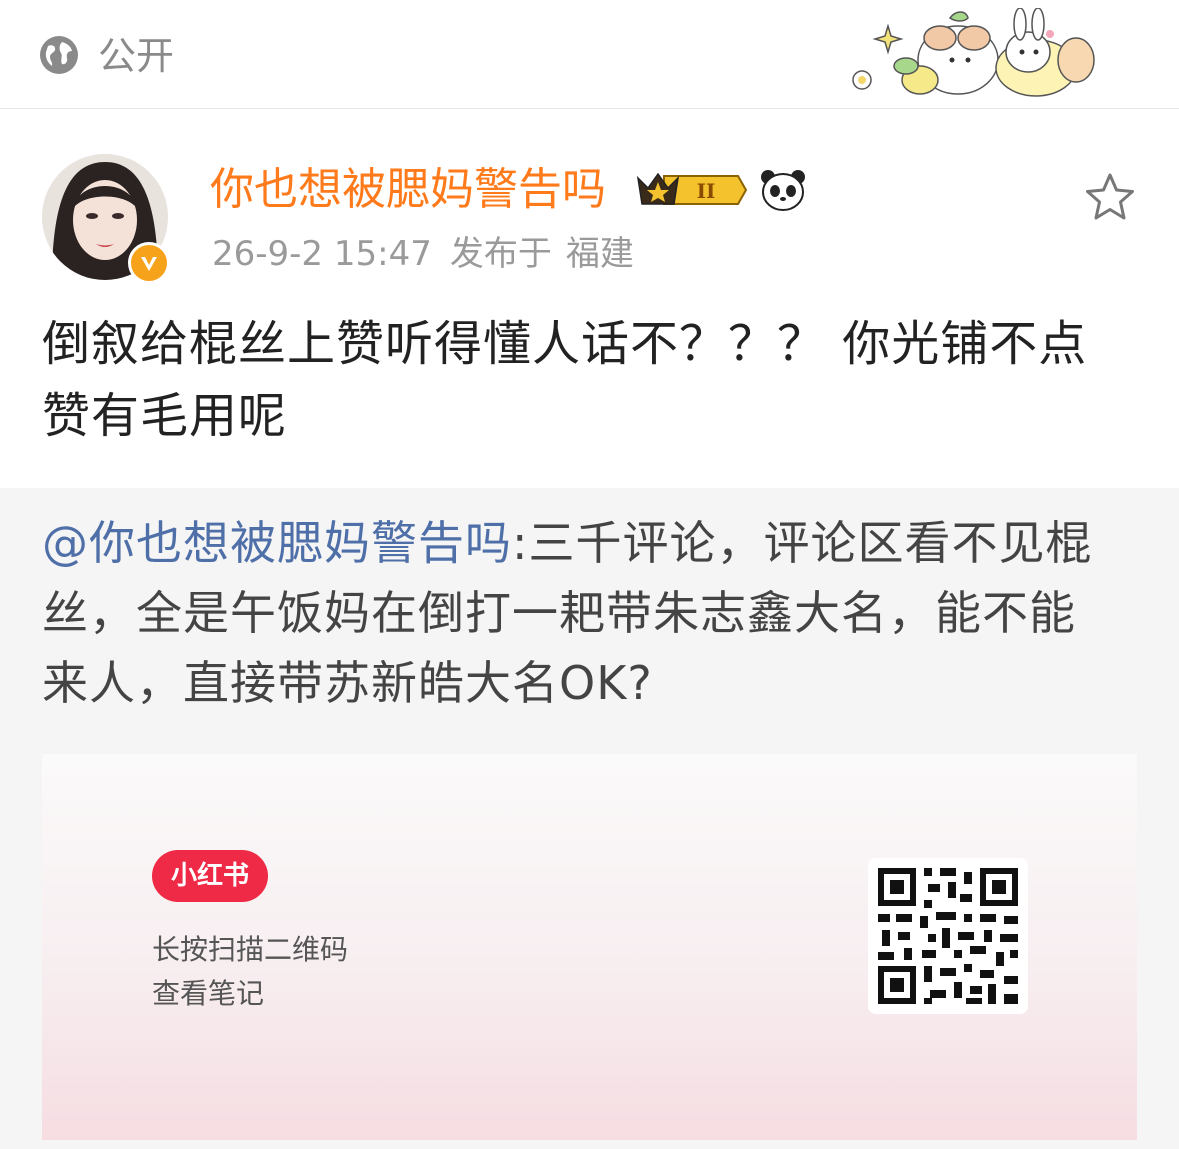 The width and height of the screenshot is (1179, 1149). What do you see at coordinates (322, 254) in the screenshot?
I see `timestamp: 26-9-2 15:47` at bounding box center [322, 254].